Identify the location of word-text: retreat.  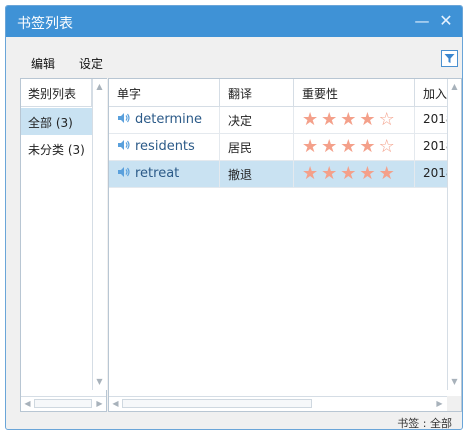
(157, 173).